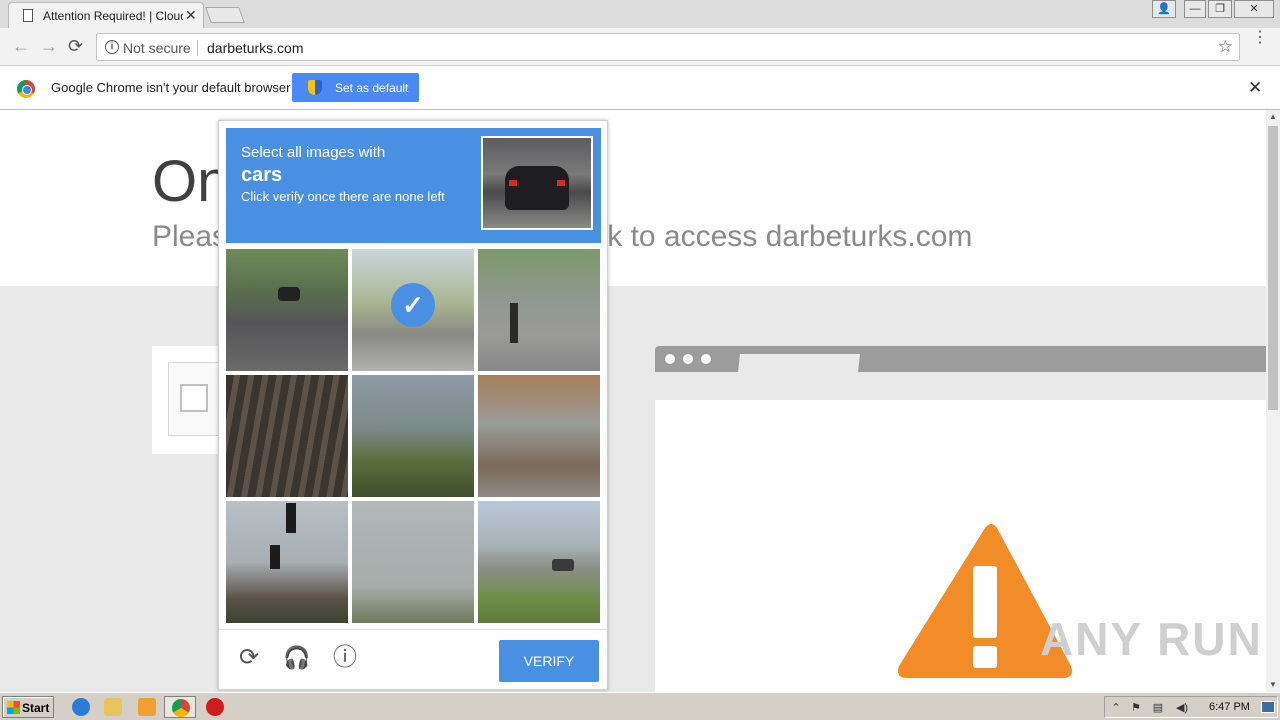 This screenshot has width=1280, height=720. What do you see at coordinates (343, 196) in the screenshot?
I see `challenge-hint: Click verify once there are none left` at bounding box center [343, 196].